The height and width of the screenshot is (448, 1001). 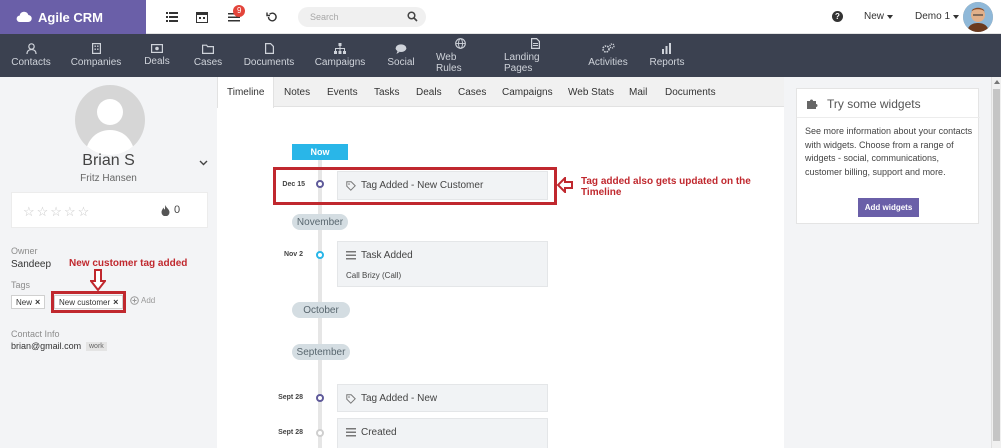 What do you see at coordinates (24, 302) in the screenshot?
I see `tag-label: New` at bounding box center [24, 302].